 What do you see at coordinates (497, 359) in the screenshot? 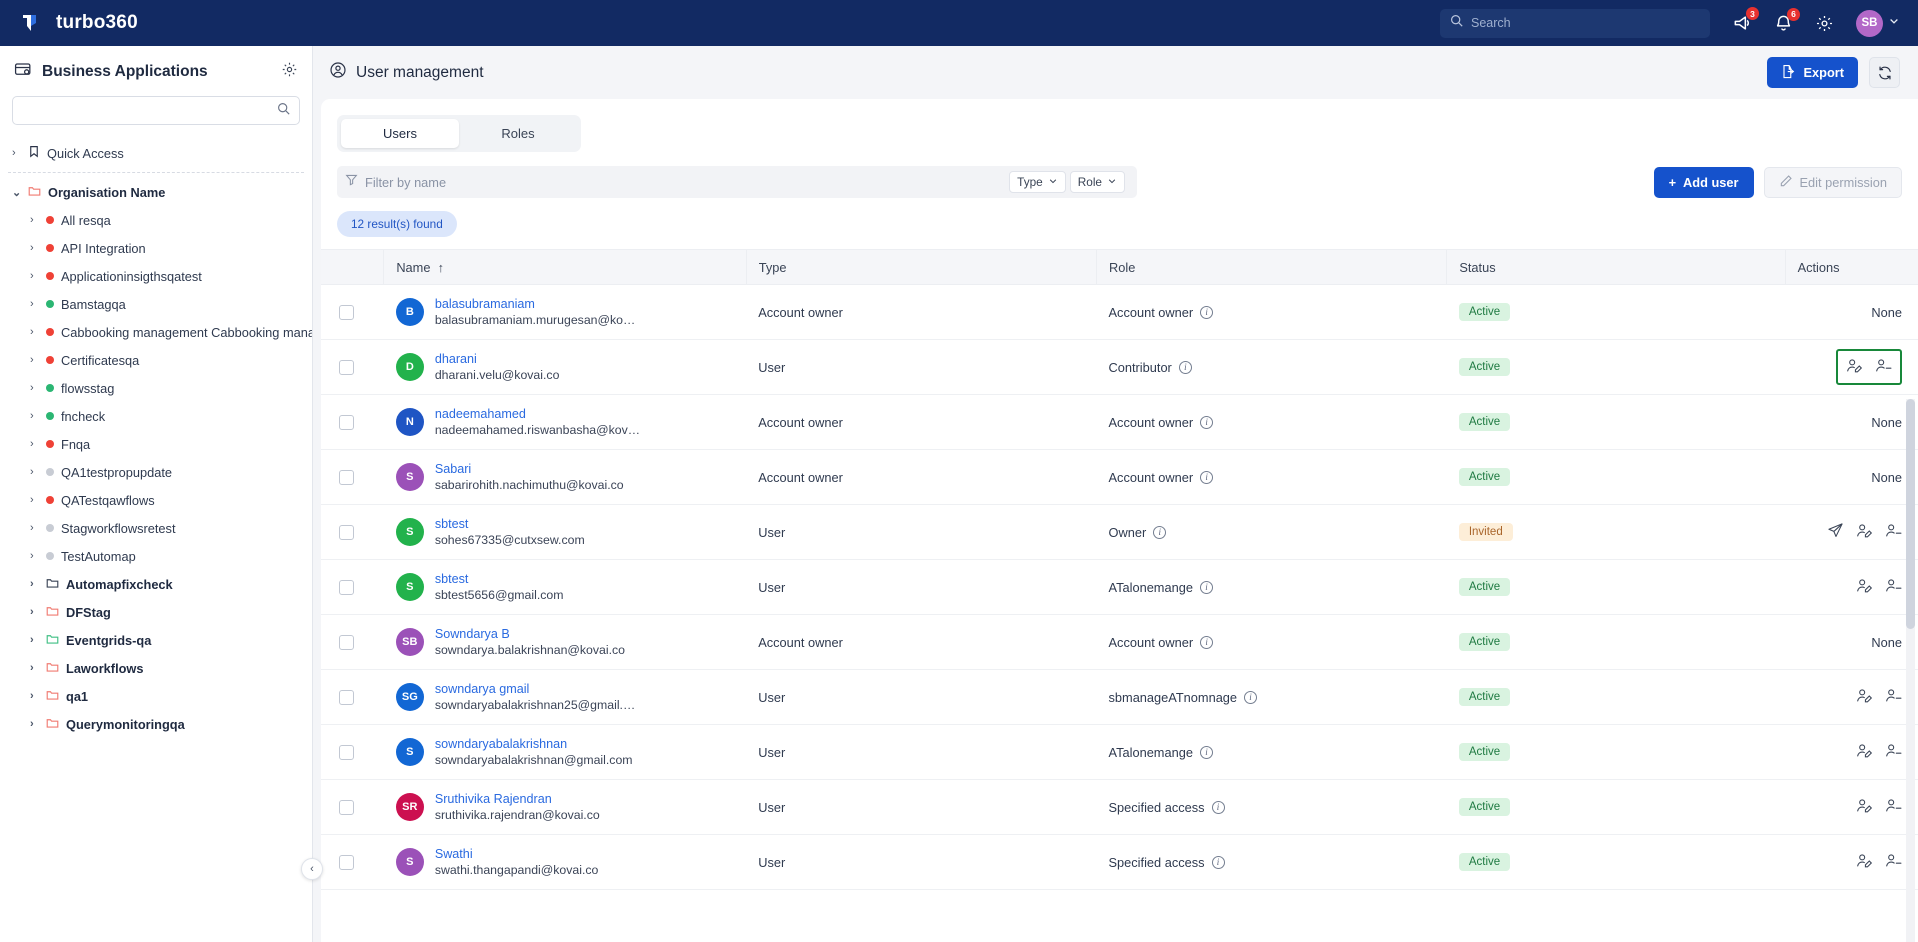
I see `user-name-link: dharani` at bounding box center [497, 359].